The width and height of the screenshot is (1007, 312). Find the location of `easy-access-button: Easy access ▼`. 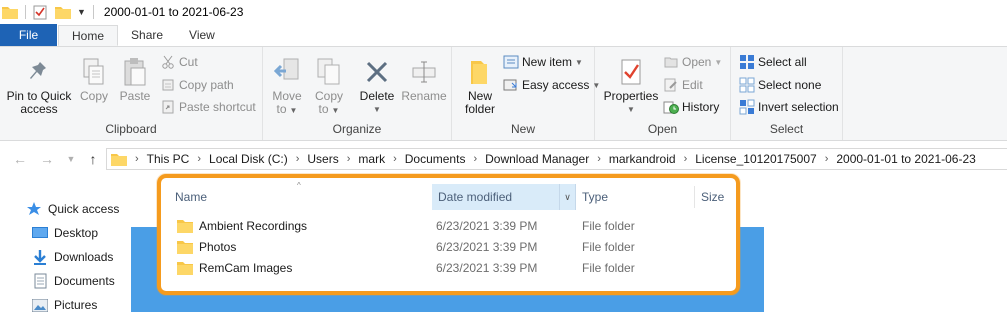

easy-access-button: Easy access ▼ is located at coordinates (551, 85).